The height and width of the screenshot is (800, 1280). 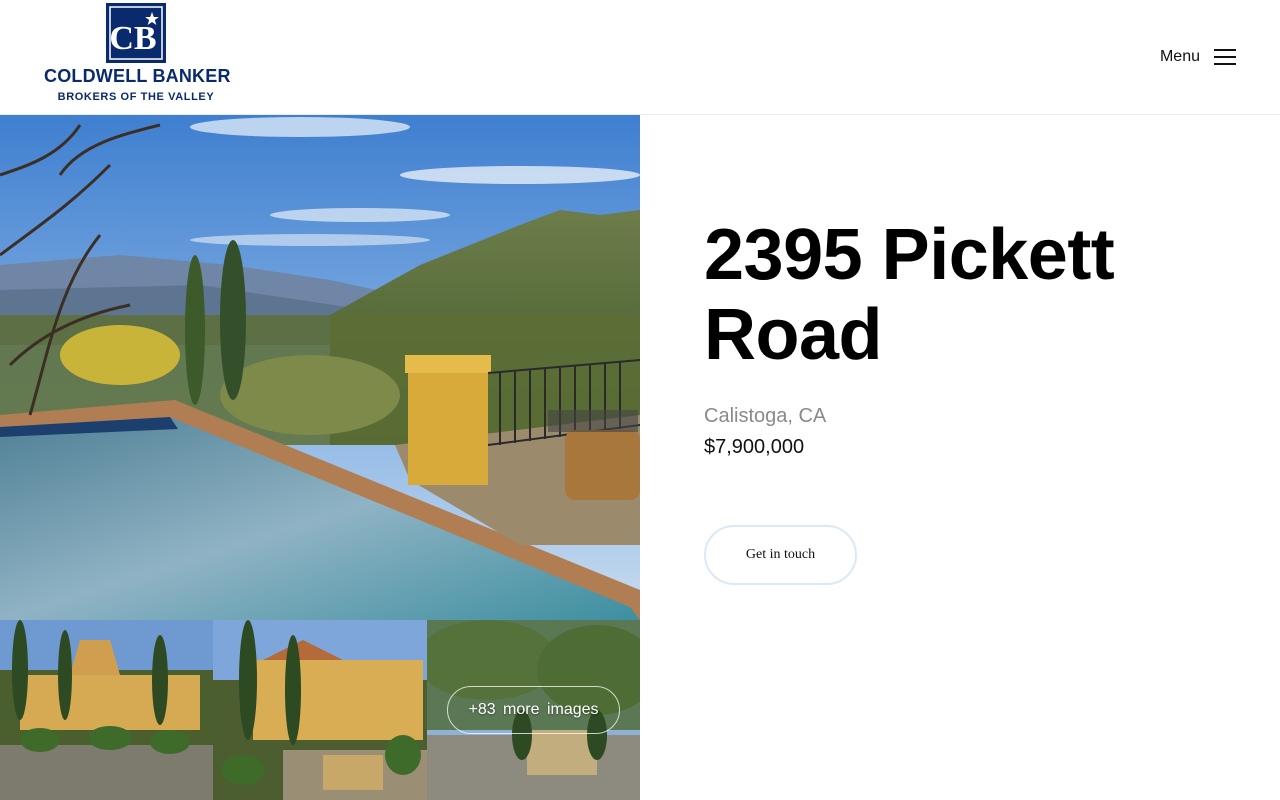 I want to click on hamburger-icon, so click(x=1225, y=57).